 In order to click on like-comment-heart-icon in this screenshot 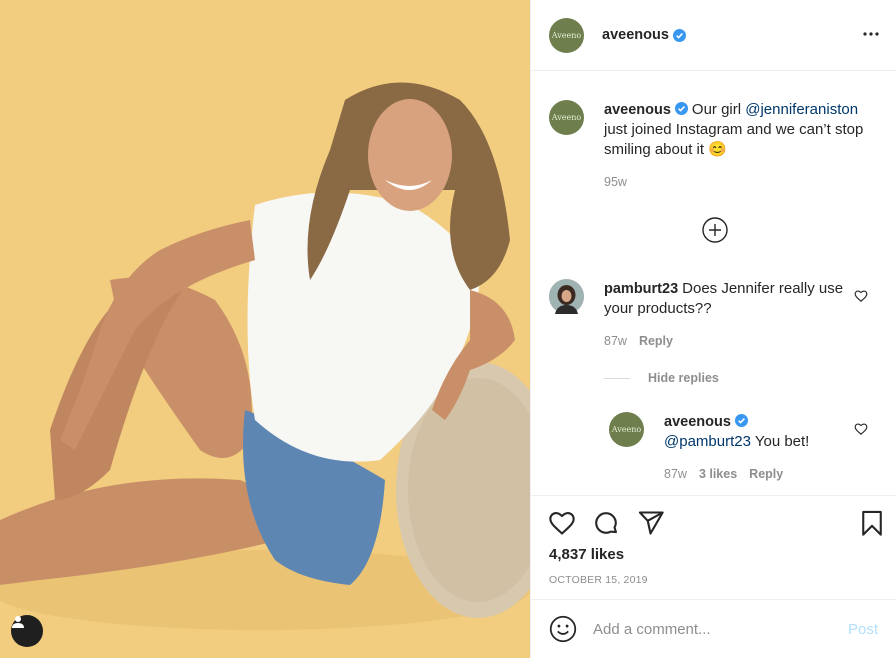, I will do `click(861, 296)`.